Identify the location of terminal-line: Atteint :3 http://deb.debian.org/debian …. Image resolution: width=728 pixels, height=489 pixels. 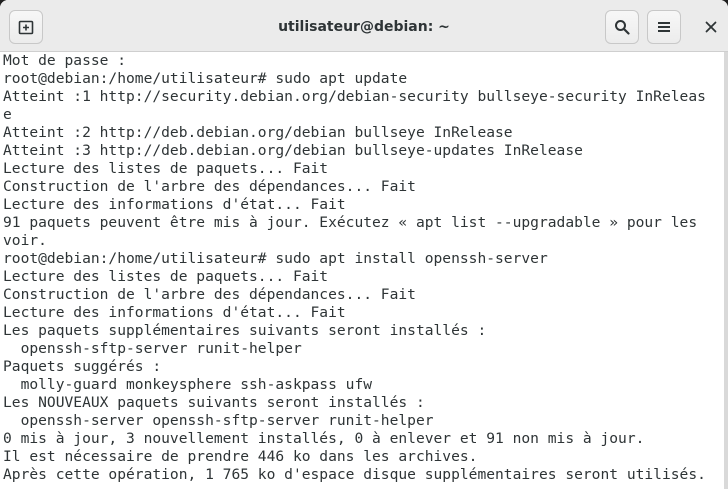
(293, 150).